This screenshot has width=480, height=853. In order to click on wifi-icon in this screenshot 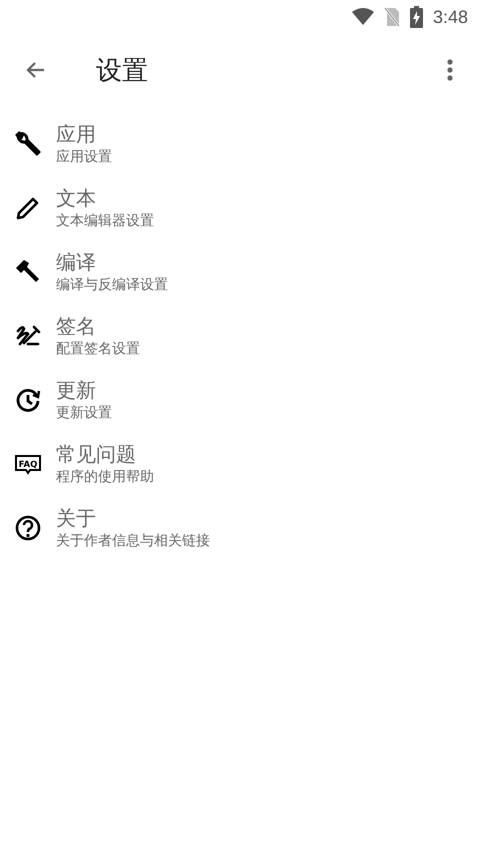, I will do `click(363, 17)`.